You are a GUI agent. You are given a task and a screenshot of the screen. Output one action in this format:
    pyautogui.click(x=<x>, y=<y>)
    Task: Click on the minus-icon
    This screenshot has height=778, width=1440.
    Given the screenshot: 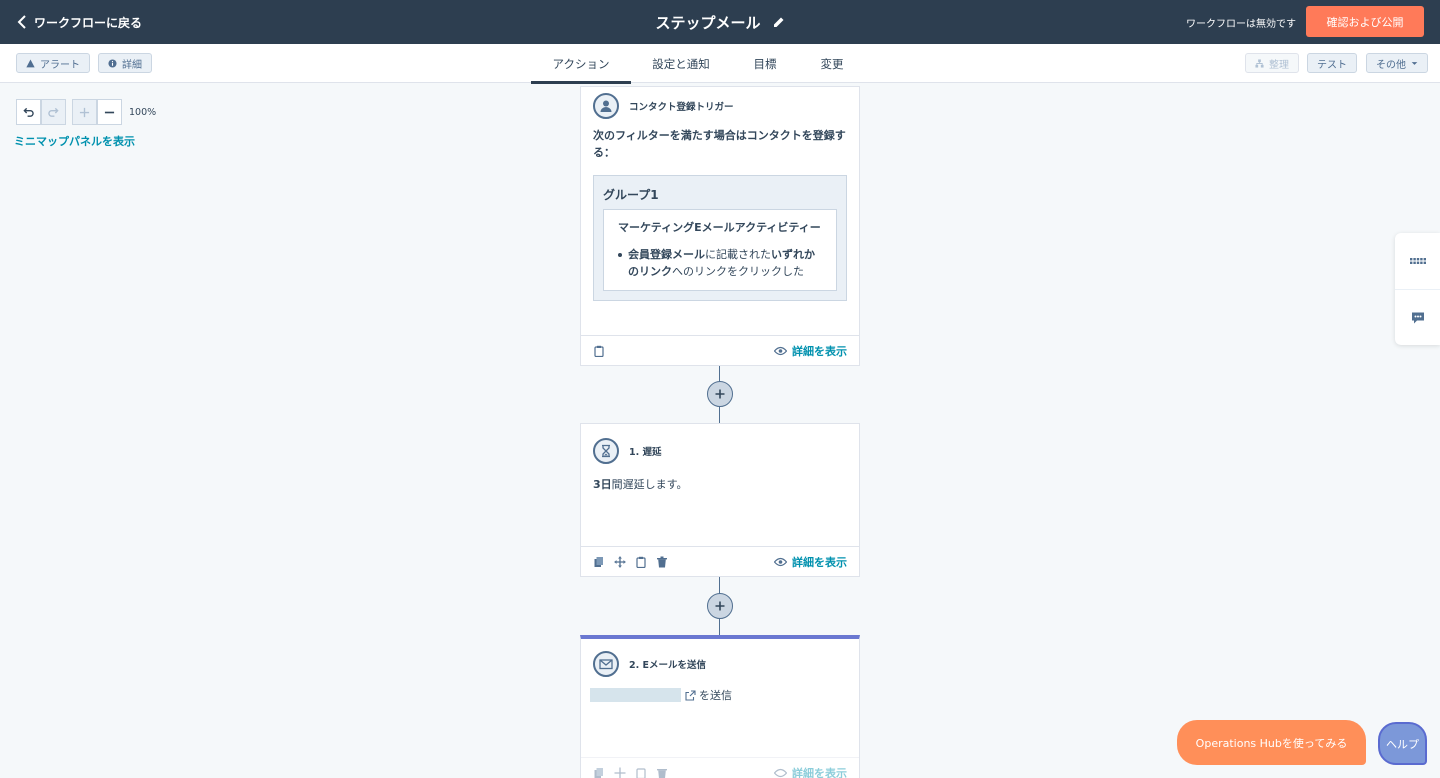 What is the action you would take?
    pyautogui.click(x=109, y=112)
    